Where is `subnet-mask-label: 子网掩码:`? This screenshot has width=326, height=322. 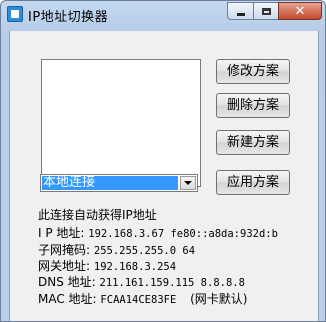 subnet-mask-label: 子网掩码: is located at coordinates (64, 250).